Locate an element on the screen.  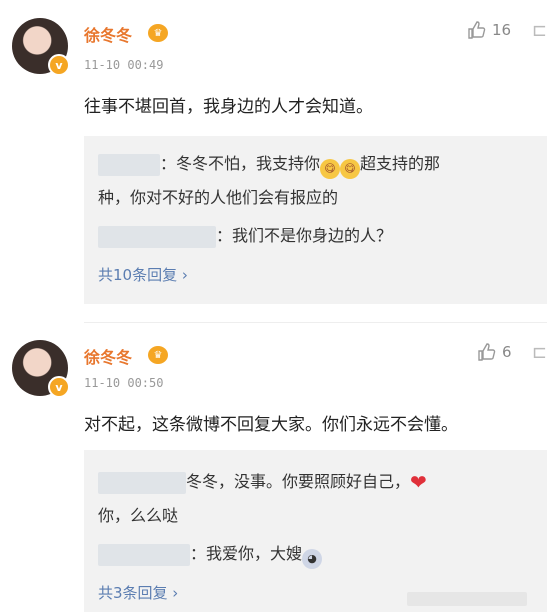
comment-text: 对不起，这条微博不回复大家。你们永远不会懂。 is located at coordinates (271, 425).